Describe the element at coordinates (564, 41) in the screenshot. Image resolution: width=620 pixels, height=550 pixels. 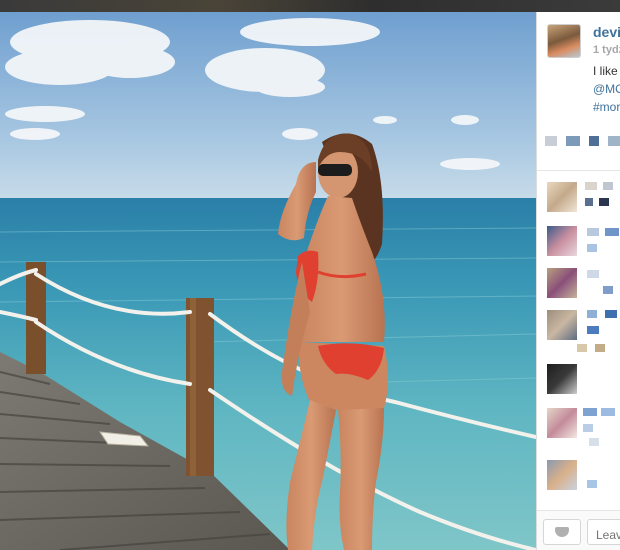
I see `user-avatar` at that location.